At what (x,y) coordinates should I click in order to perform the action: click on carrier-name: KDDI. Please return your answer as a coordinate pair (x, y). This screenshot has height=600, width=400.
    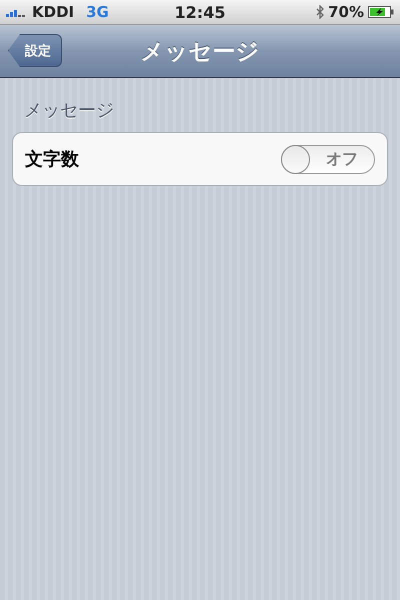
    Looking at the image, I should click on (53, 12).